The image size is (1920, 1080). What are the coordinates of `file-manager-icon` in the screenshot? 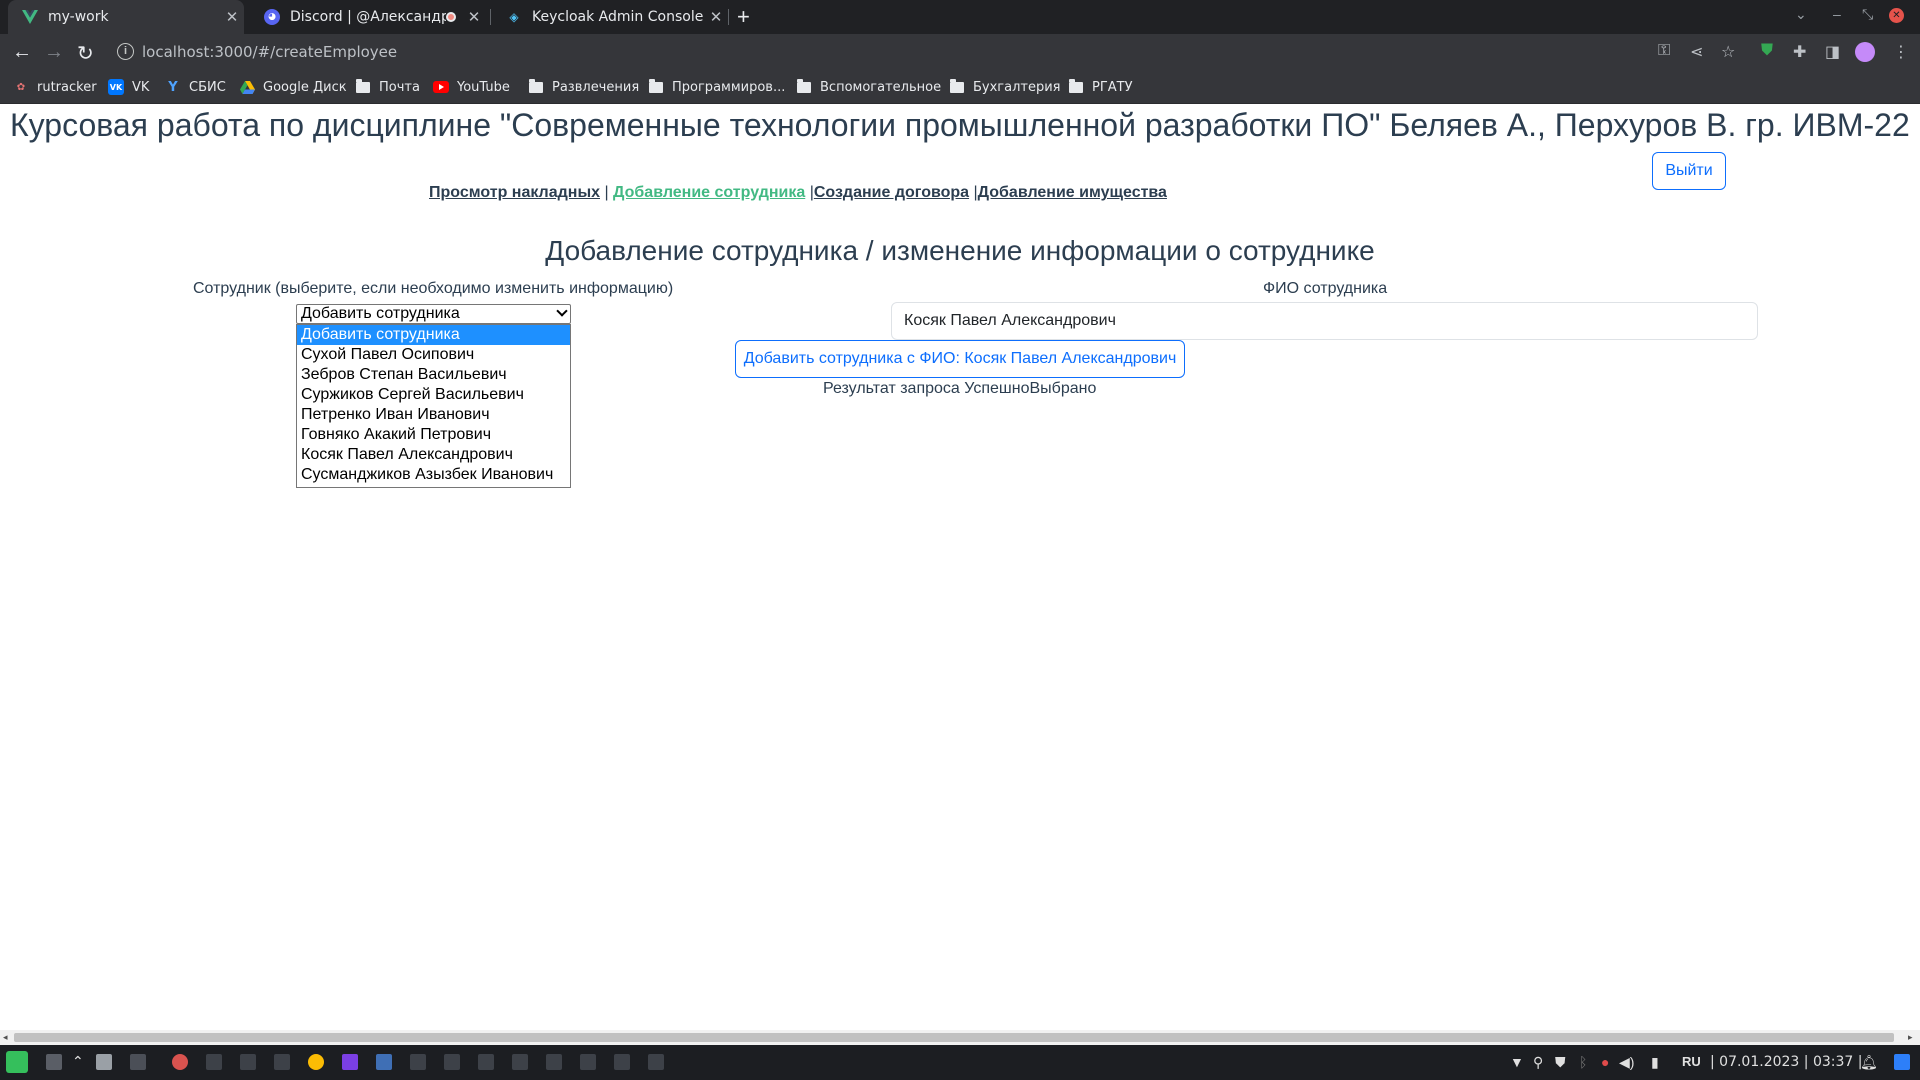 It's located at (104, 1062).